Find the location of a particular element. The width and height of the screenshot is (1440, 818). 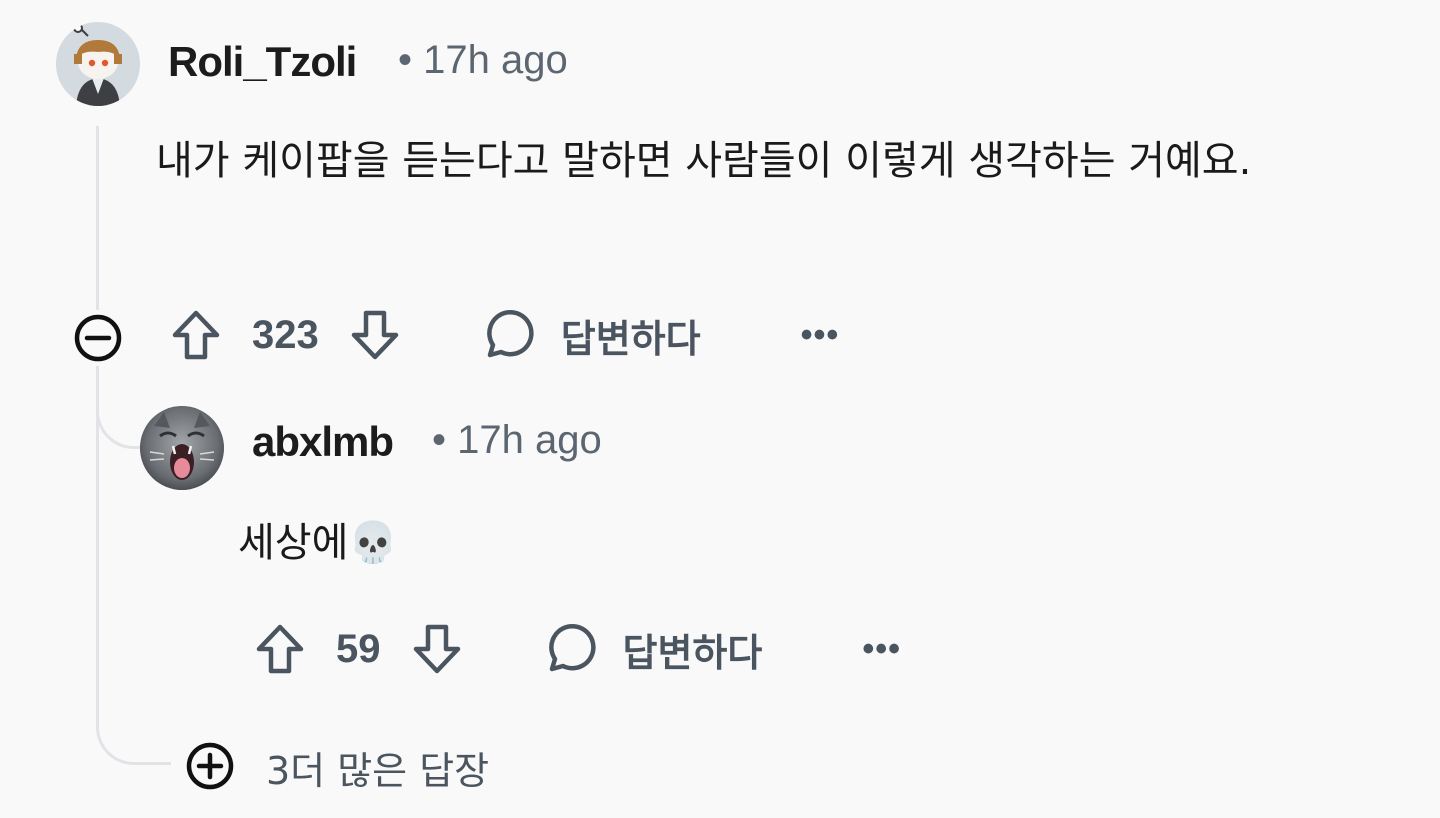

reply-connector-line is located at coordinates (118, 419).